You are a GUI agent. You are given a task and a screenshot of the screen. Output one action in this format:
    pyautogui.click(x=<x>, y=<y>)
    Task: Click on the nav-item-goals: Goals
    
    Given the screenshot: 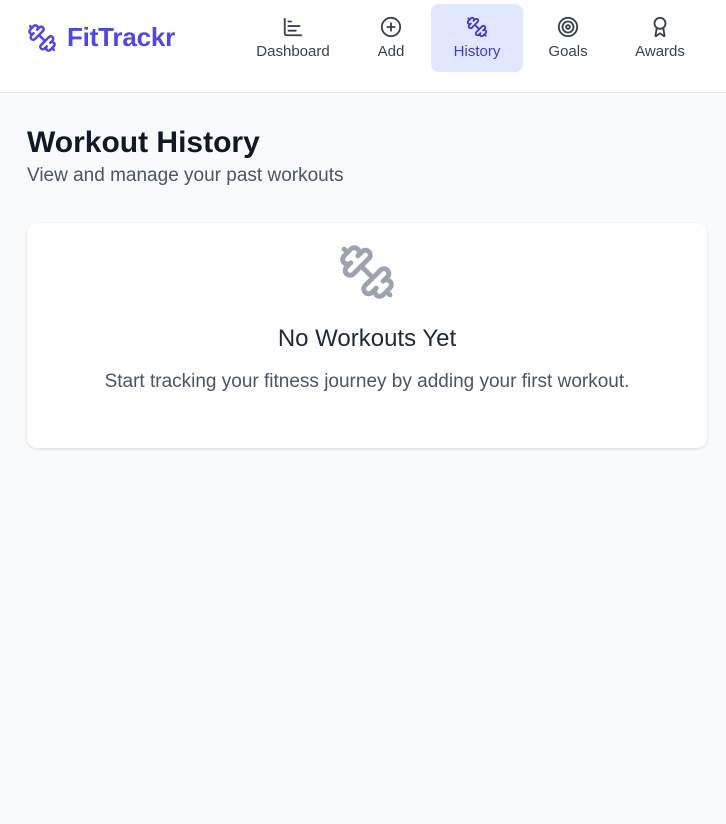 What is the action you would take?
    pyautogui.click(x=568, y=38)
    